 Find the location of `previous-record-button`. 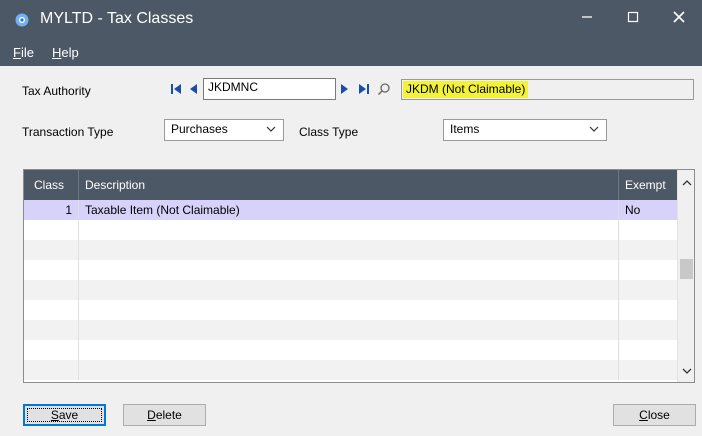

previous-record-button is located at coordinates (193, 89).